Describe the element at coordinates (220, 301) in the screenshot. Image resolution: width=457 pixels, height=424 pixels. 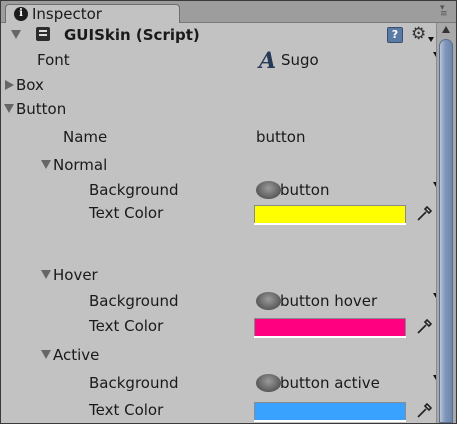
I see `hover-background-field: Background button hover` at that location.